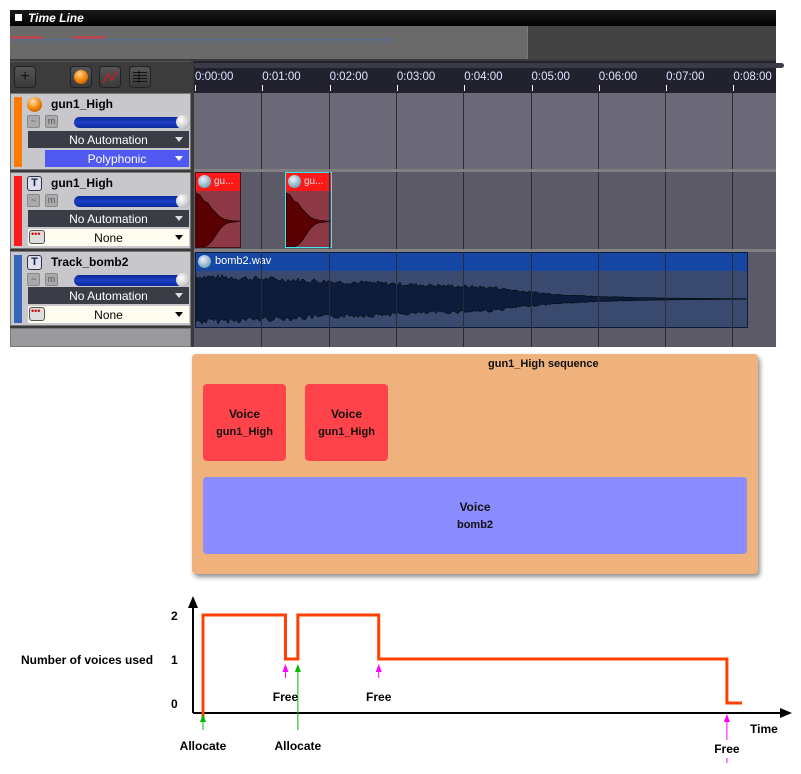  I want to click on empty-track-slot, so click(100, 337).